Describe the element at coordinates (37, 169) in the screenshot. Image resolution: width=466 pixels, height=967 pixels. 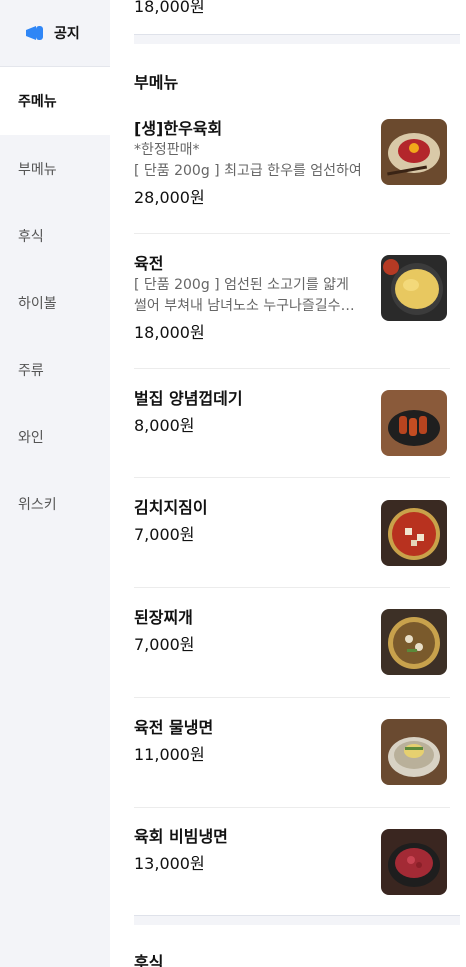
I see `sidebar-item-label: 부메뉴` at that location.